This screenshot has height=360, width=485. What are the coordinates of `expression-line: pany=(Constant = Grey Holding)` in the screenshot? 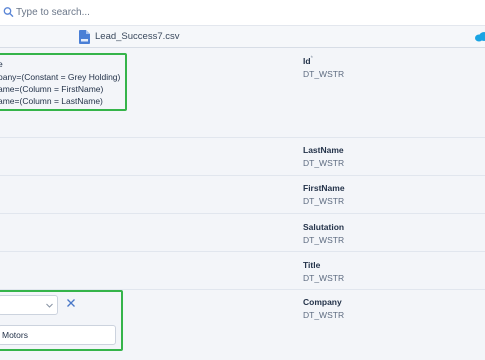 It's located at (60, 77).